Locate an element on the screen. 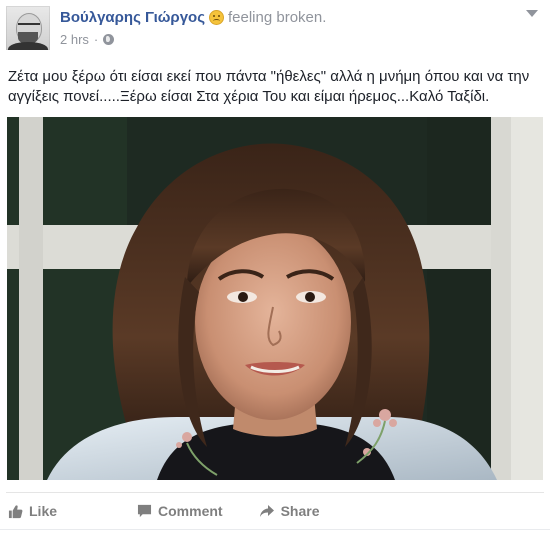 The height and width of the screenshot is (533, 550). share-arrow-icon is located at coordinates (266, 511).